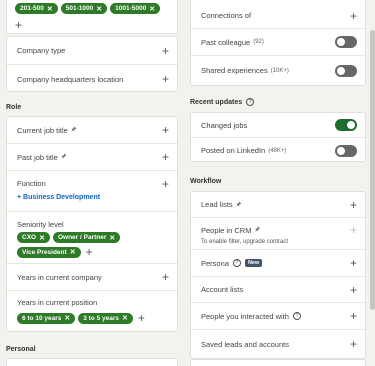 The image size is (375, 366). What do you see at coordinates (226, 42) in the screenshot?
I see `filter-label: Past colleague` at bounding box center [226, 42].